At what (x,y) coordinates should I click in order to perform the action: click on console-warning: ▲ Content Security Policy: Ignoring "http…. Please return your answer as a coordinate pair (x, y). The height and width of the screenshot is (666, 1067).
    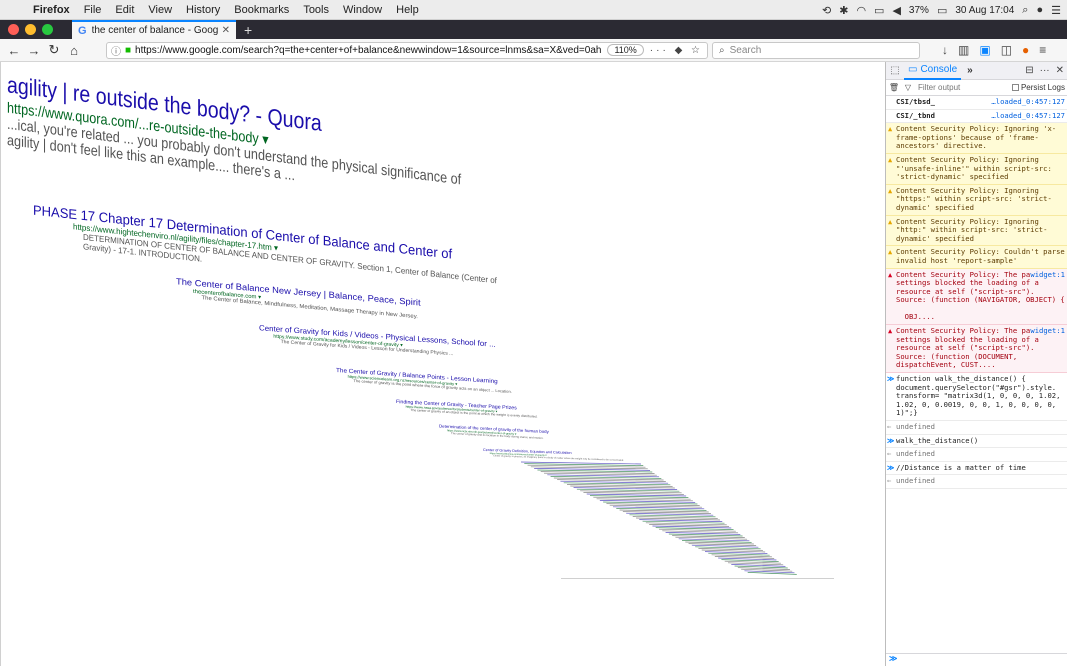
    Looking at the image, I should click on (976, 200).